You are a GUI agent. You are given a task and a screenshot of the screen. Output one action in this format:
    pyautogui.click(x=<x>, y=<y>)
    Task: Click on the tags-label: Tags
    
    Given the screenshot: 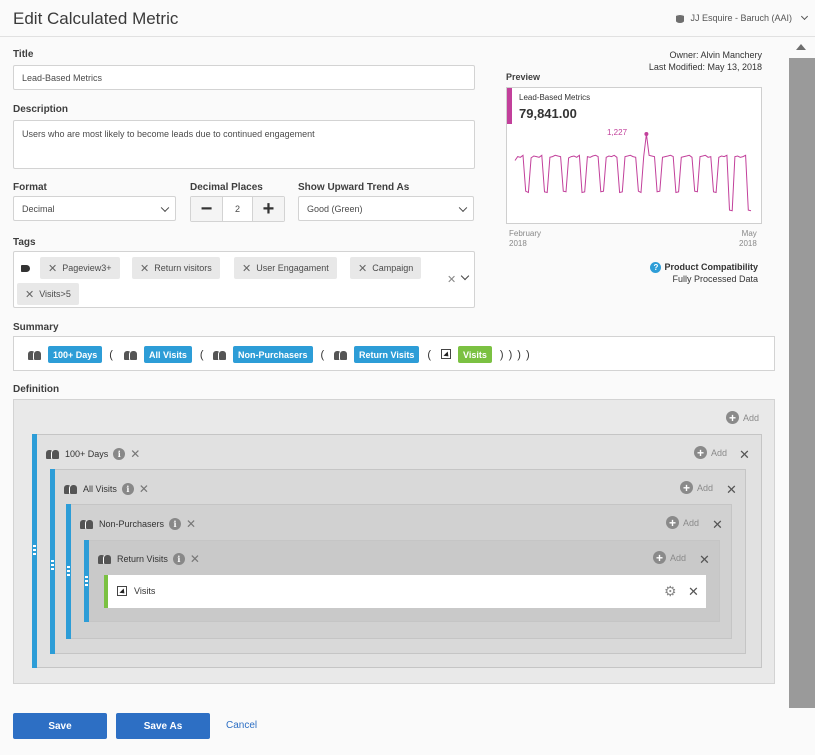 What is the action you would take?
    pyautogui.click(x=24, y=242)
    